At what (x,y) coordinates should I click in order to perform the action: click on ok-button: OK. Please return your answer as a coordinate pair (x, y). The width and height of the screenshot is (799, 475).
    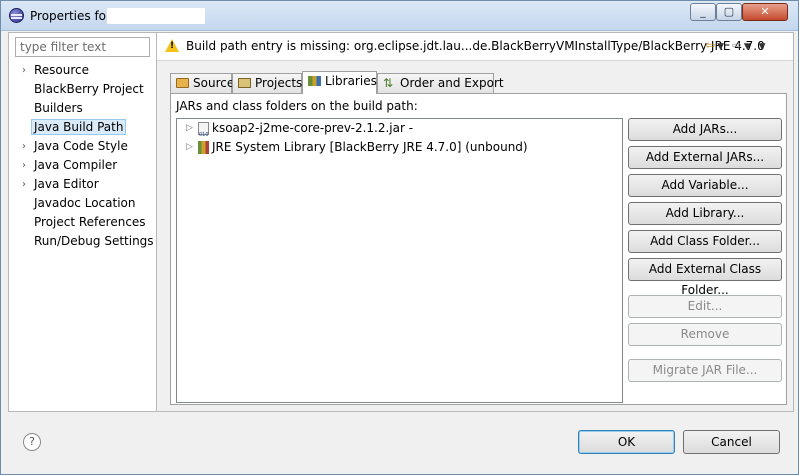
    Looking at the image, I should click on (626, 442).